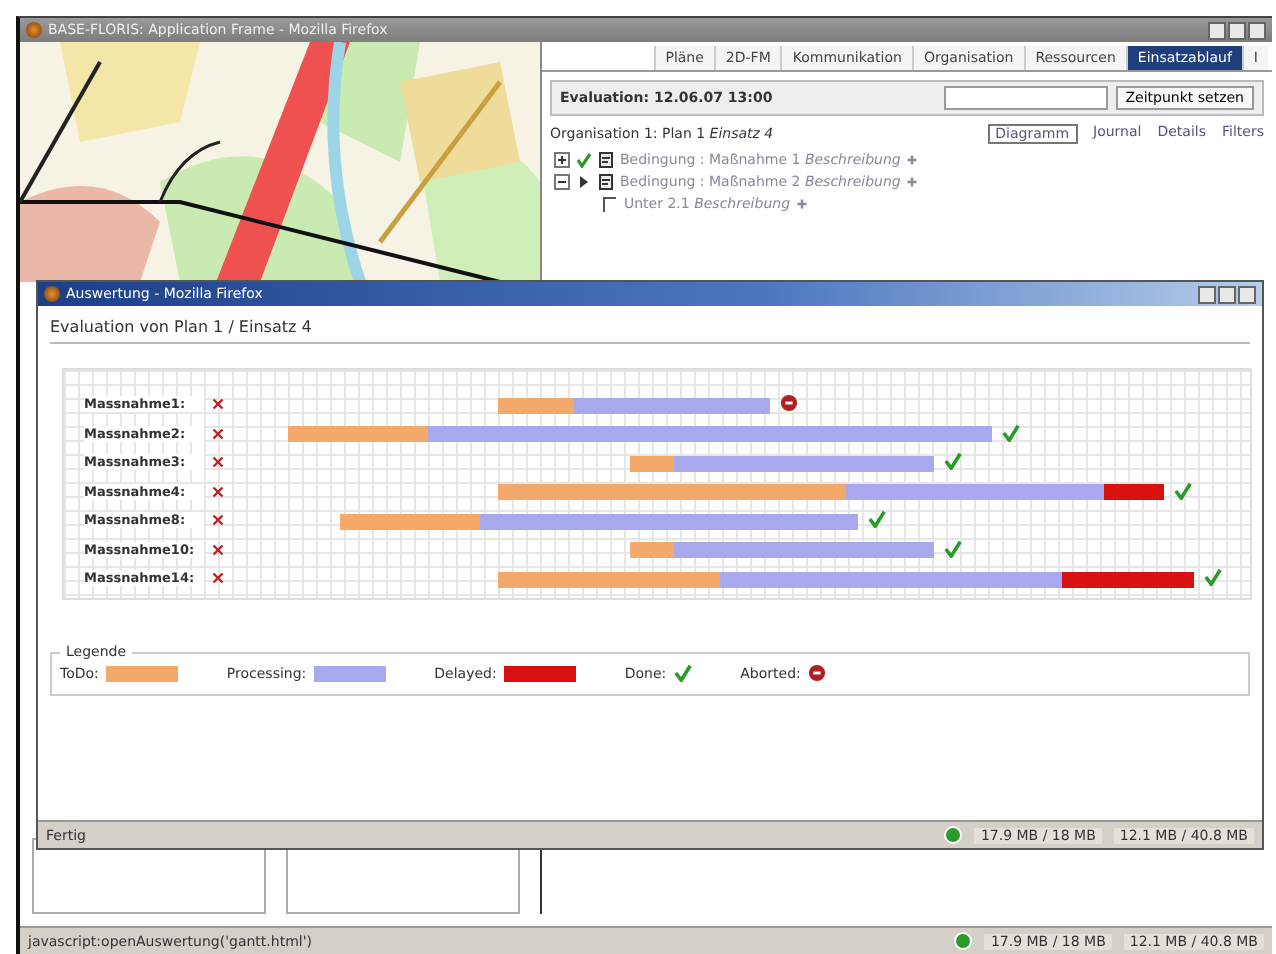 This screenshot has width=1276, height=954. I want to click on expand-icon, so click(562, 160).